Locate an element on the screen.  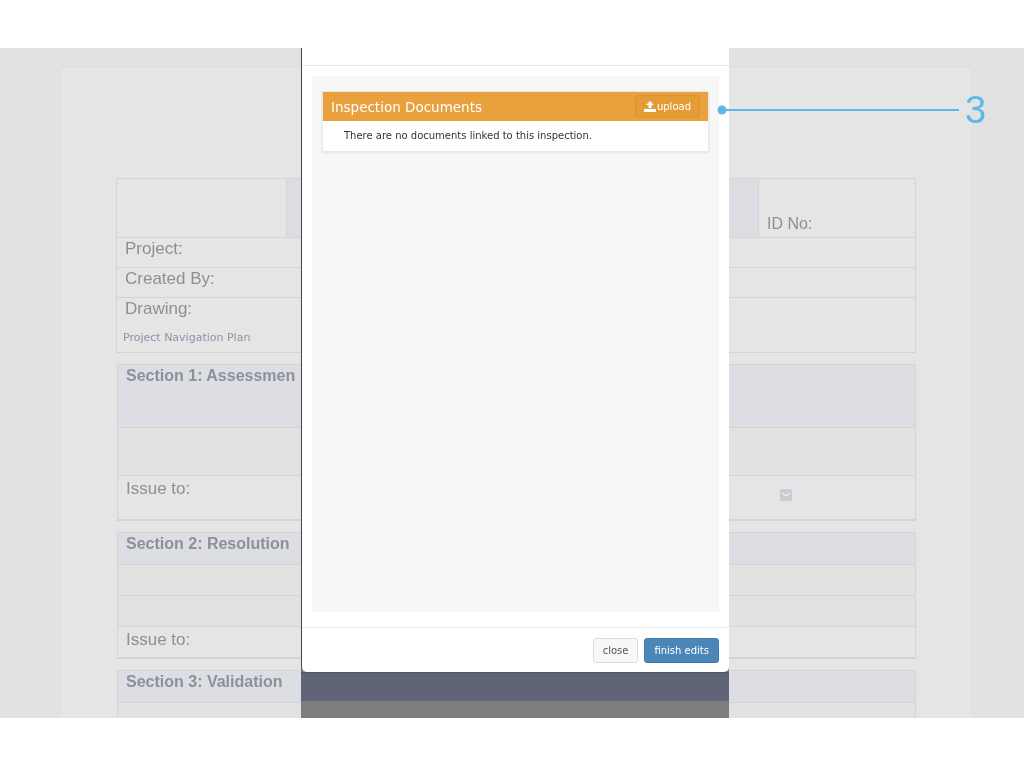
empty-message: There are no documents linked to this inspection. is located at coordinates (468, 136).